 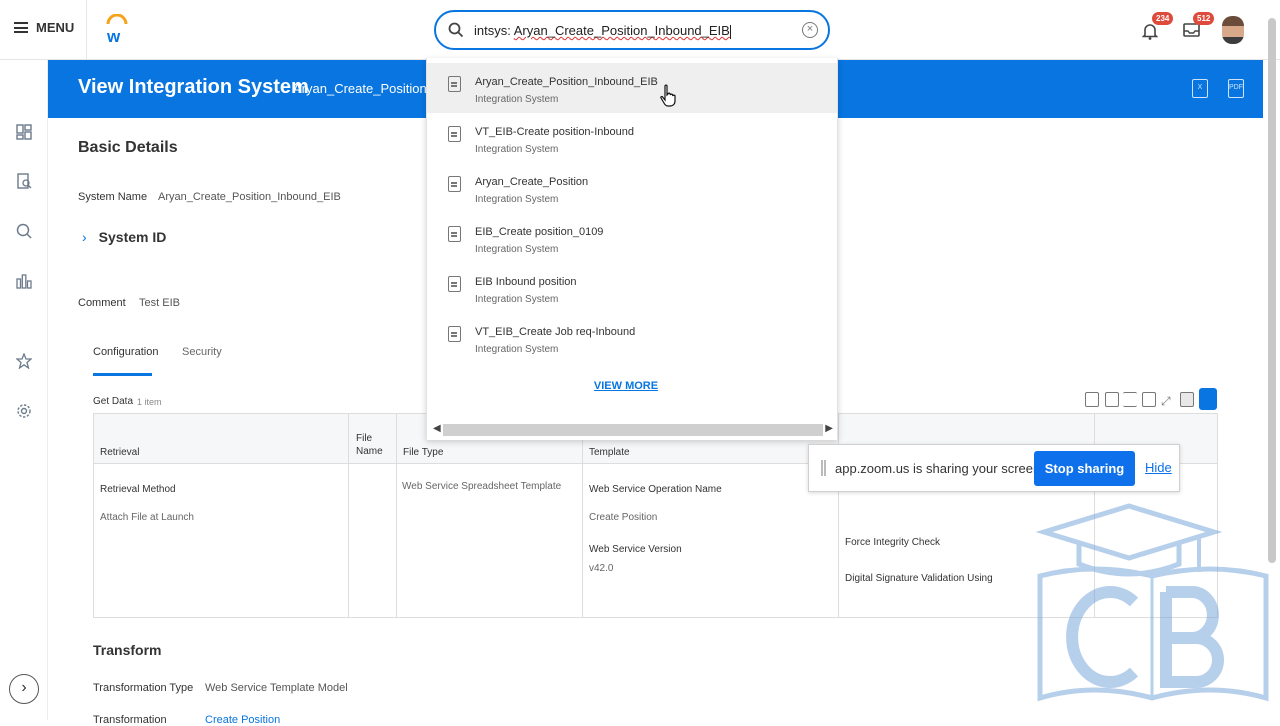 What do you see at coordinates (128, 147) in the screenshot?
I see `basic-details-heading: Basic Details` at bounding box center [128, 147].